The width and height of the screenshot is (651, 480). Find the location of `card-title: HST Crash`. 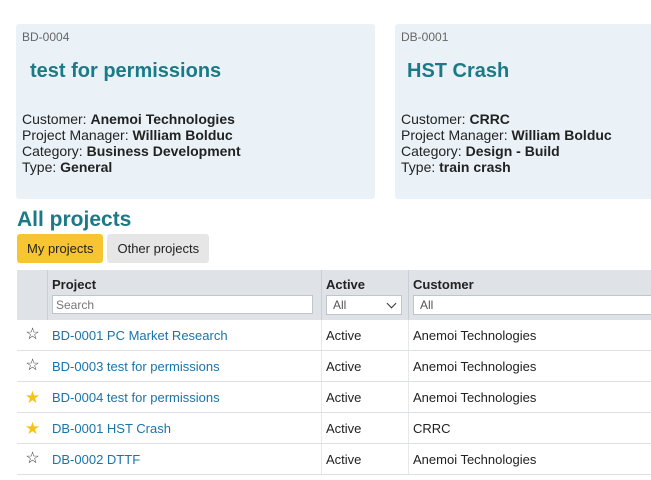

card-title: HST Crash is located at coordinates (528, 75).